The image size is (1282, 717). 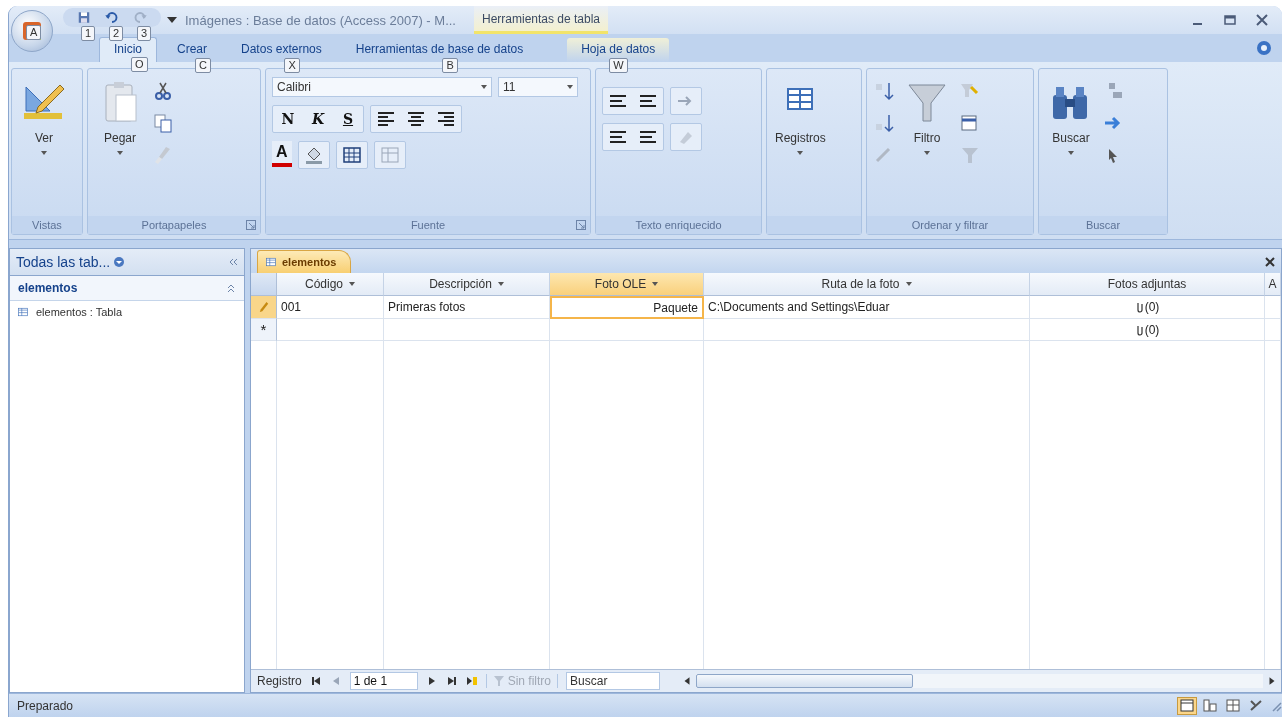 I want to click on funnel-icon, so click(x=498, y=681).